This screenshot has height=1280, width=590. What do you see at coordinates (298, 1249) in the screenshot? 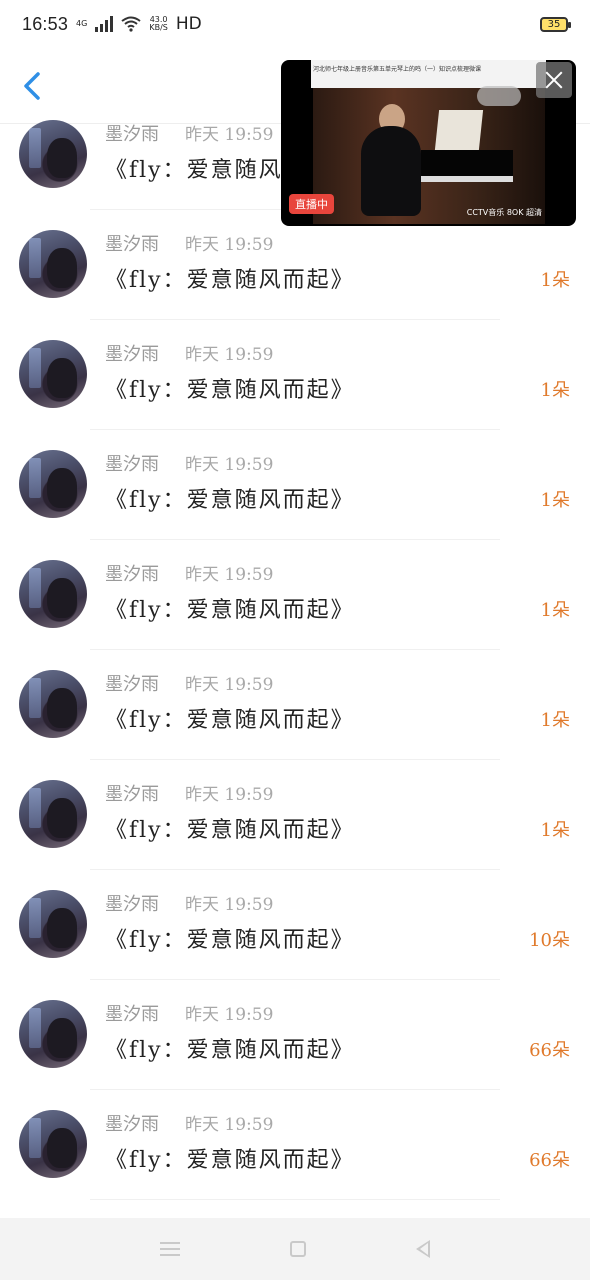
I see `home-icon` at bounding box center [298, 1249].